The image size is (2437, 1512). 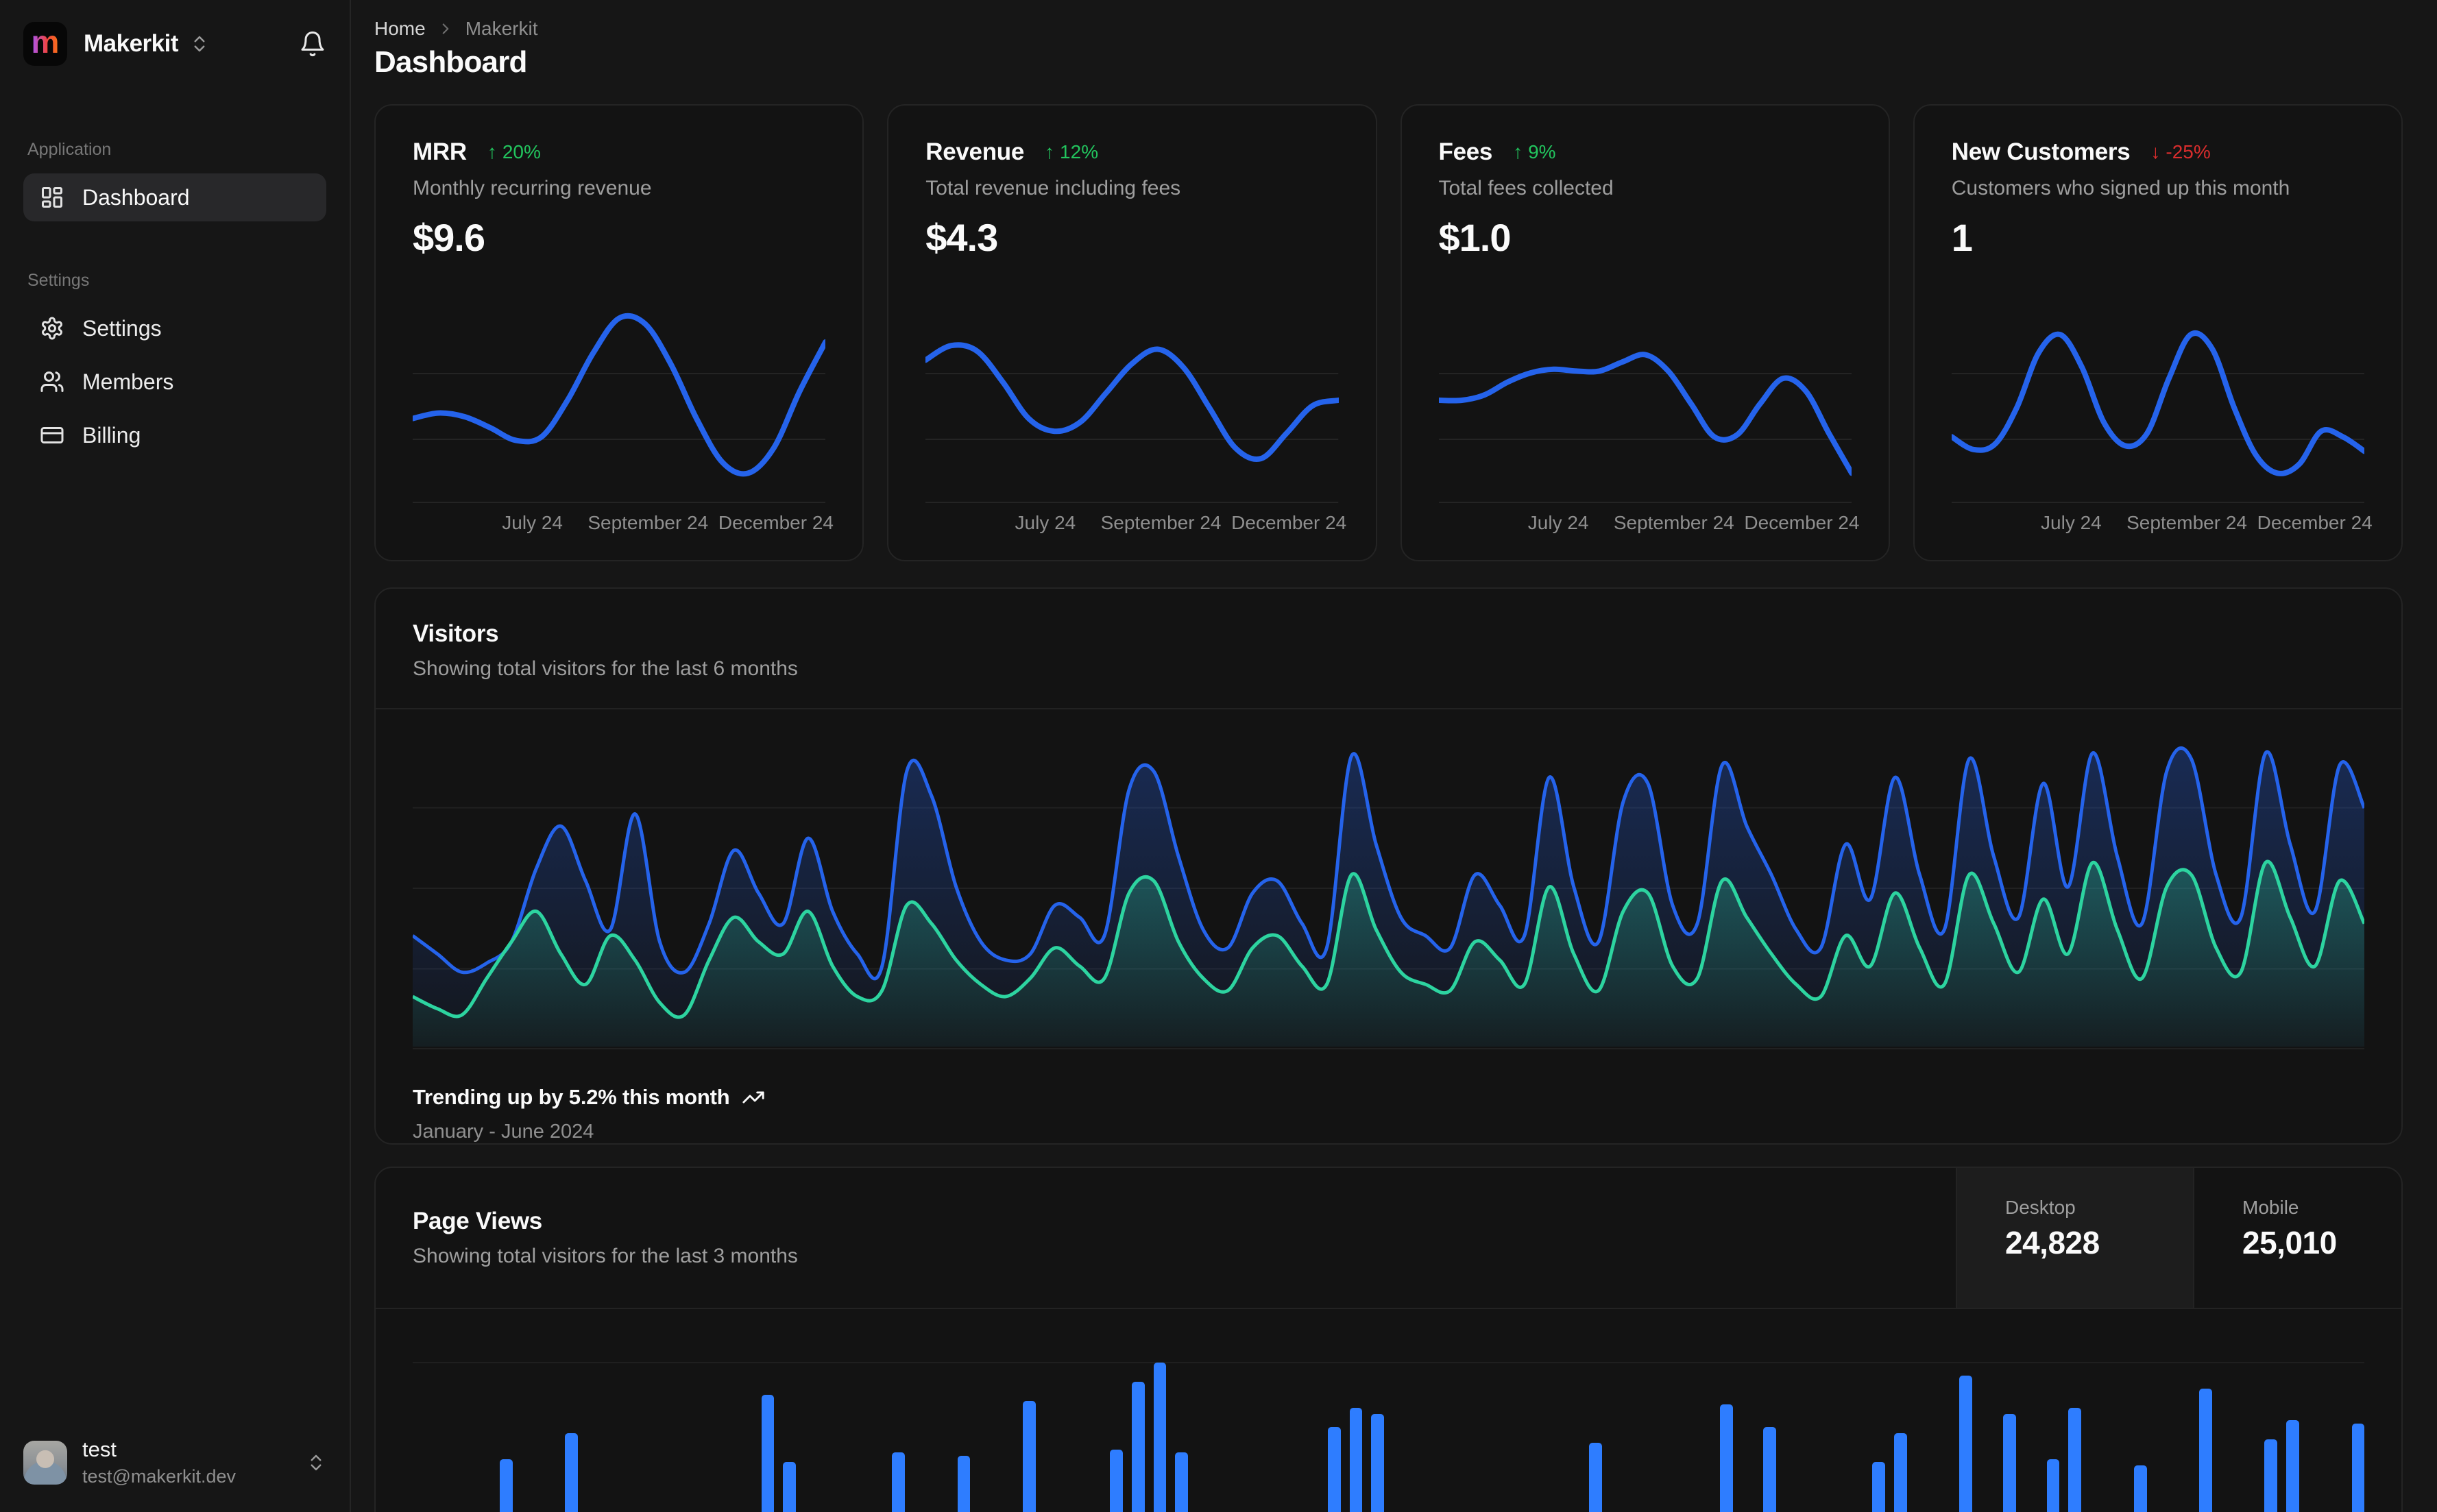 What do you see at coordinates (975, 152) in the screenshot?
I see `stat-title: Revenue` at bounding box center [975, 152].